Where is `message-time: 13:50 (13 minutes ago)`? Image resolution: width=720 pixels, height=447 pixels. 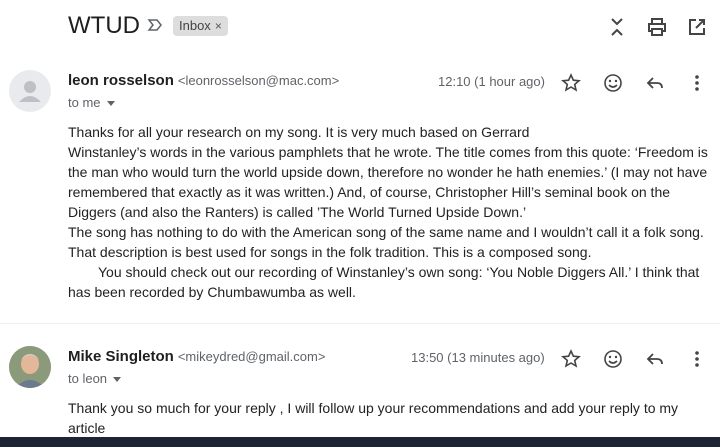
message-time: 13:50 (13 minutes ago) is located at coordinates (478, 357).